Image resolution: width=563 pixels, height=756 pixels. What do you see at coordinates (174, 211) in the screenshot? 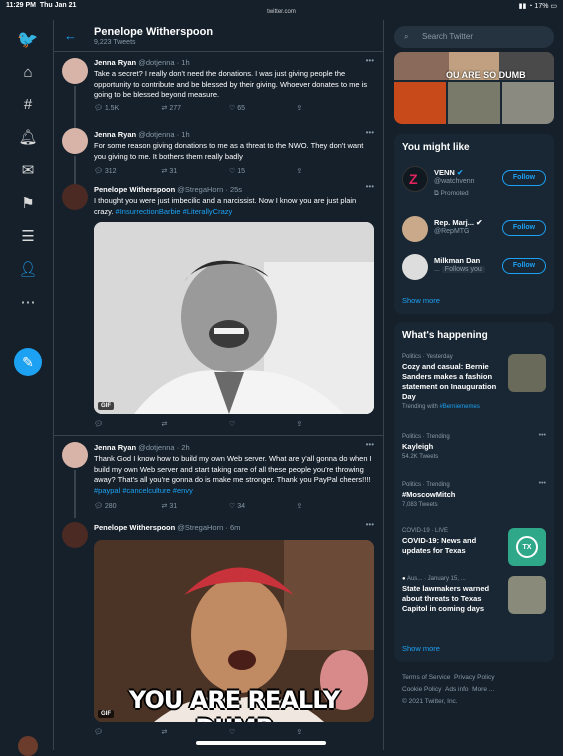
I see `hashtag-link: #InsurrectionBarbie #LiterallyCrazy` at bounding box center [174, 211].